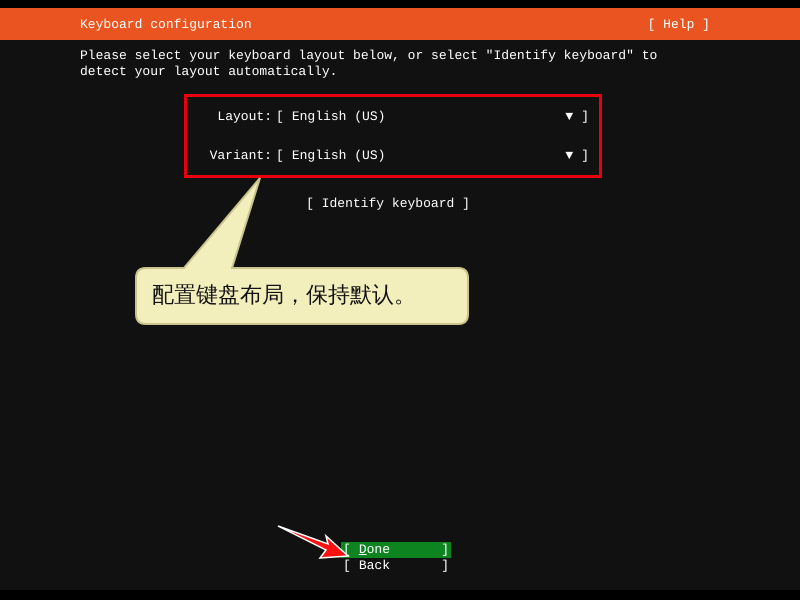  I want to click on callout-text: 配置键盘布局，保持默认。, so click(284, 296).